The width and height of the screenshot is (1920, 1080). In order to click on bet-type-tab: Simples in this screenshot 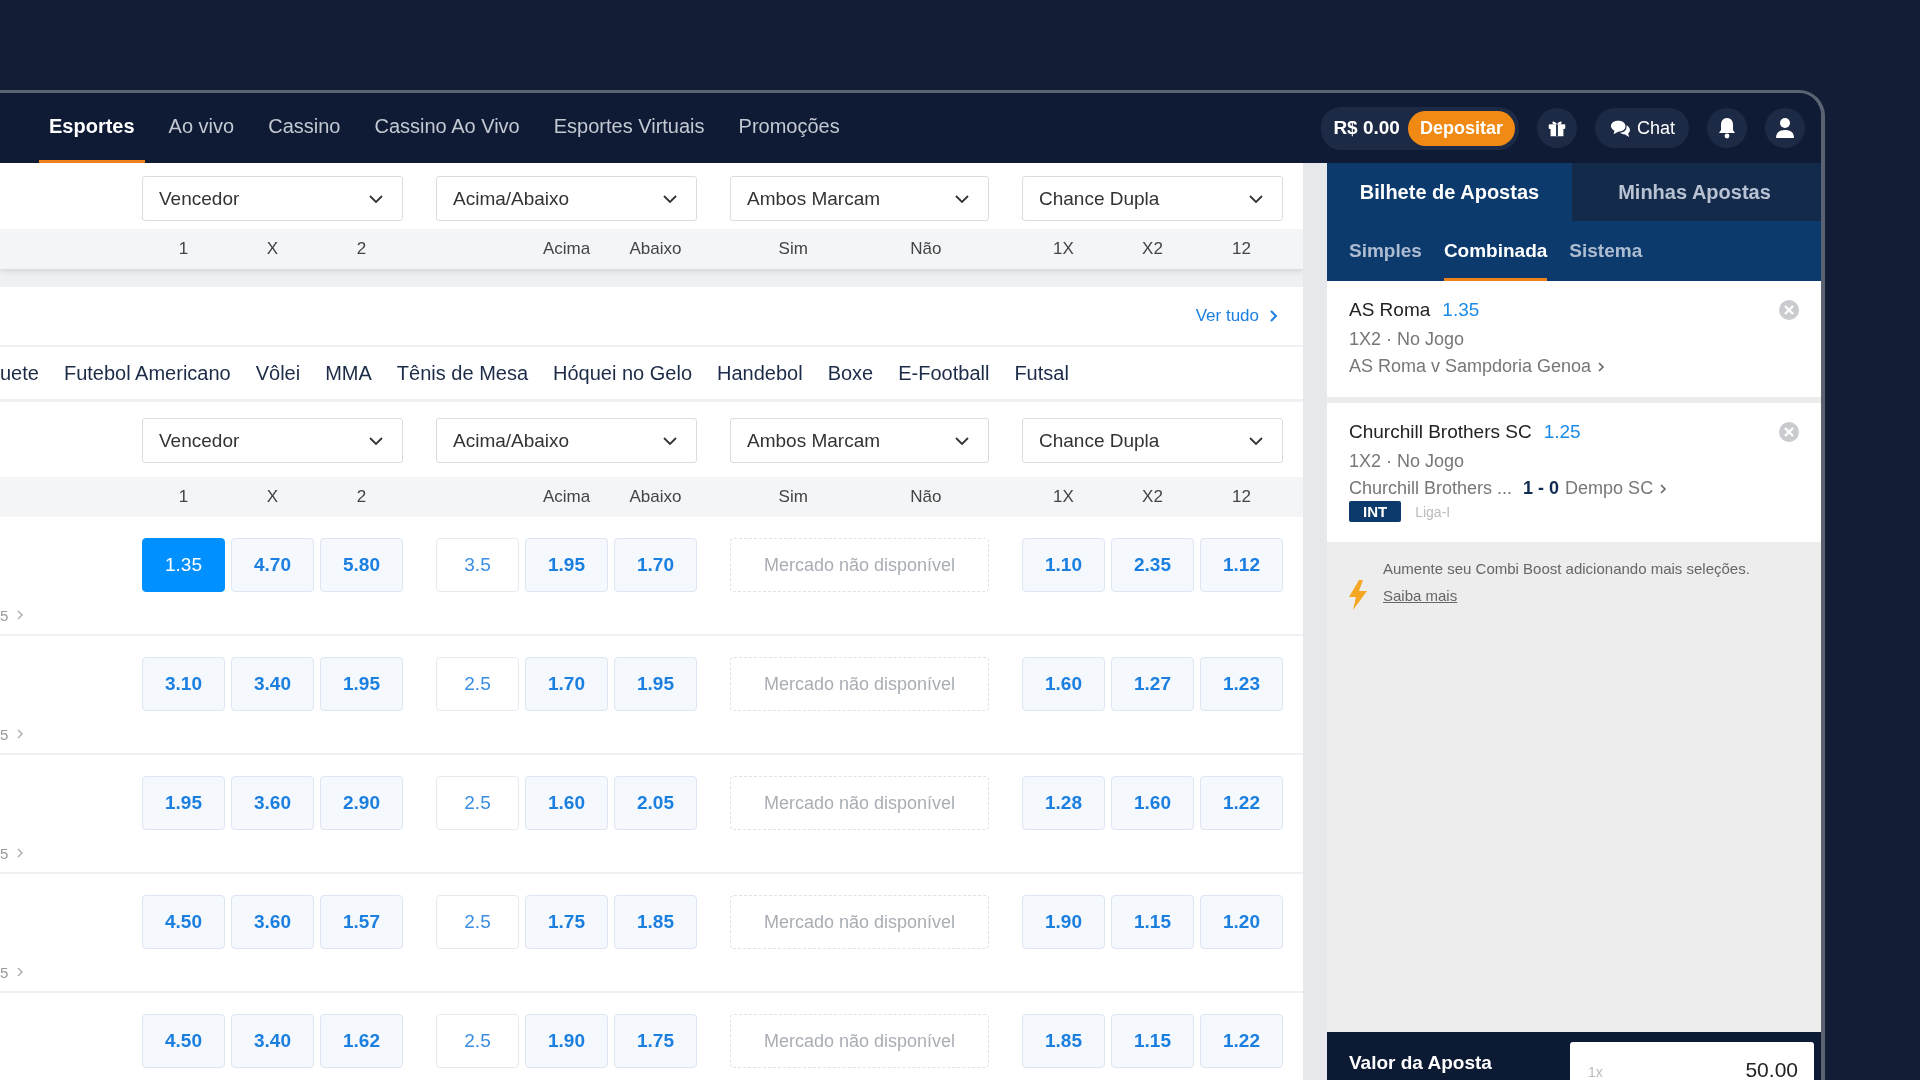, I will do `click(1385, 251)`.